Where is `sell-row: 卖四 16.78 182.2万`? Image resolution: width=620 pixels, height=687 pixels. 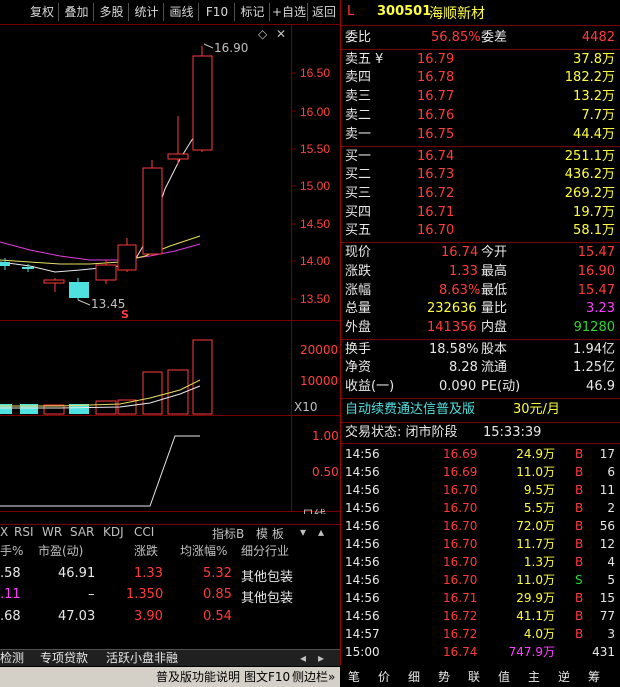
sell-row: 卖四 16.78 182.2万 is located at coordinates (481, 78).